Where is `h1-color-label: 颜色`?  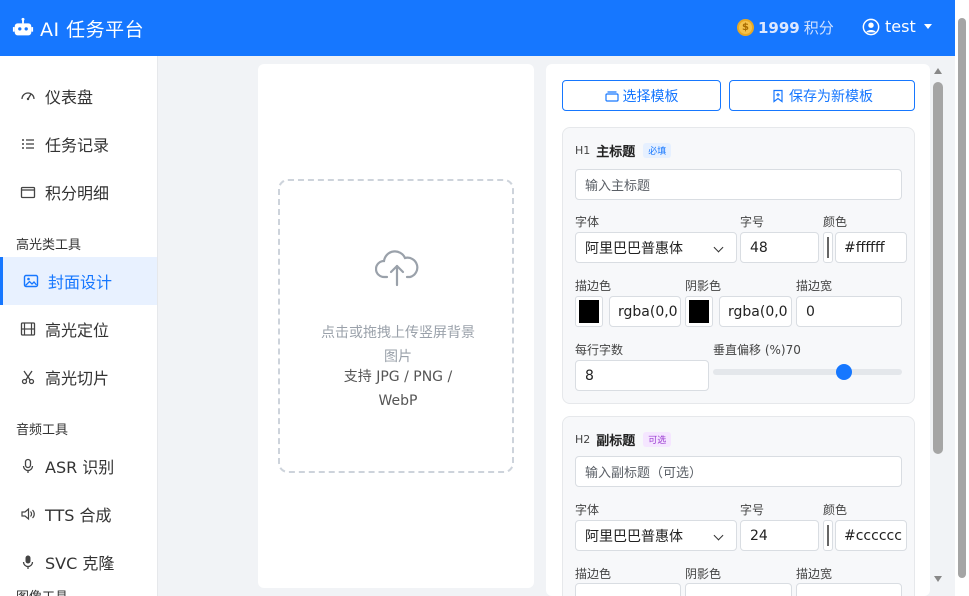 h1-color-label: 颜色 is located at coordinates (835, 222).